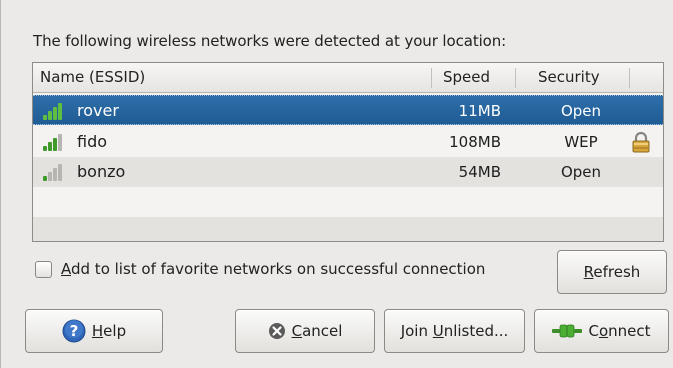  I want to click on network-speed: 108MB, so click(475, 142).